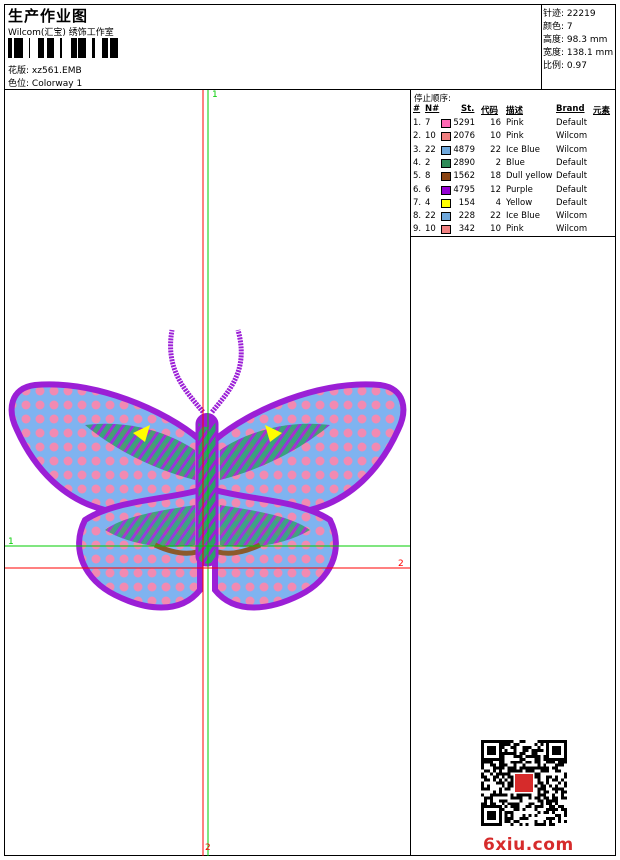  Describe the element at coordinates (432, 109) in the screenshot. I see `col-num: N#` at that location.